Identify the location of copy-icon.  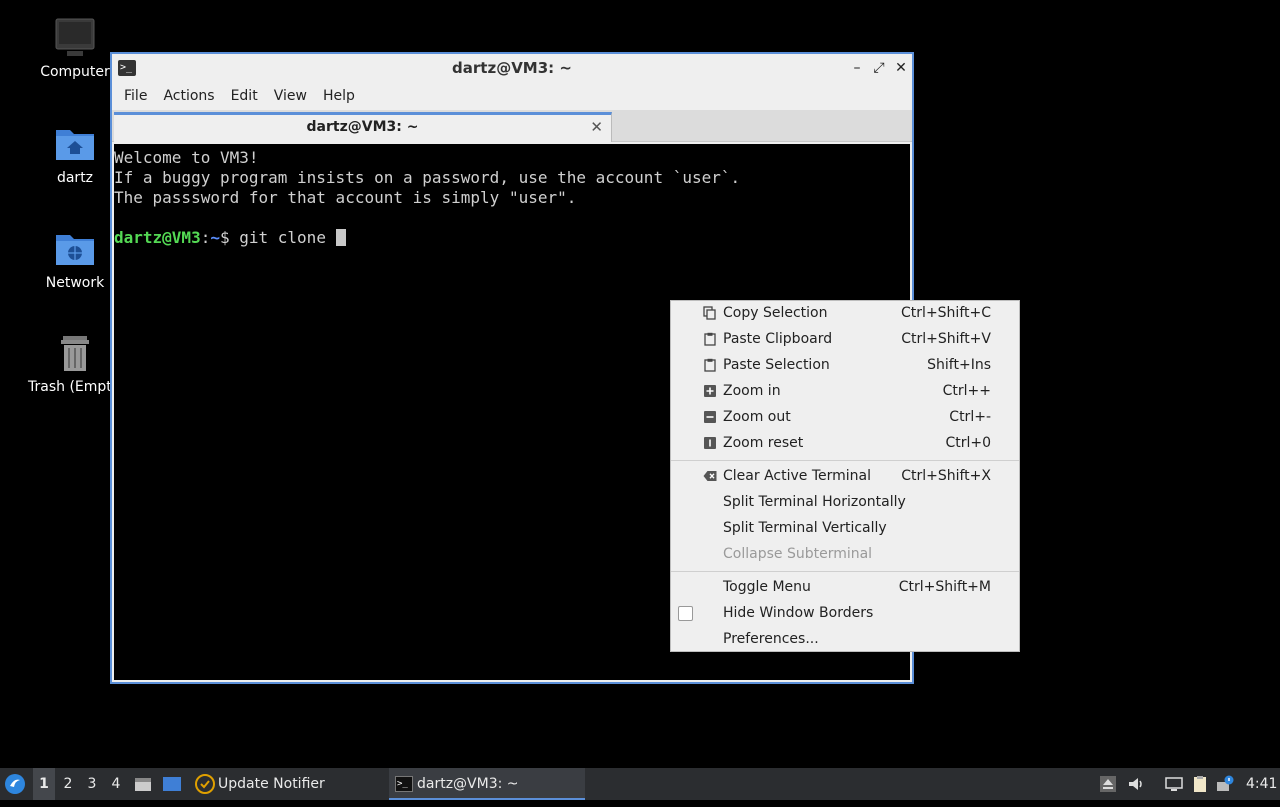
(709, 313).